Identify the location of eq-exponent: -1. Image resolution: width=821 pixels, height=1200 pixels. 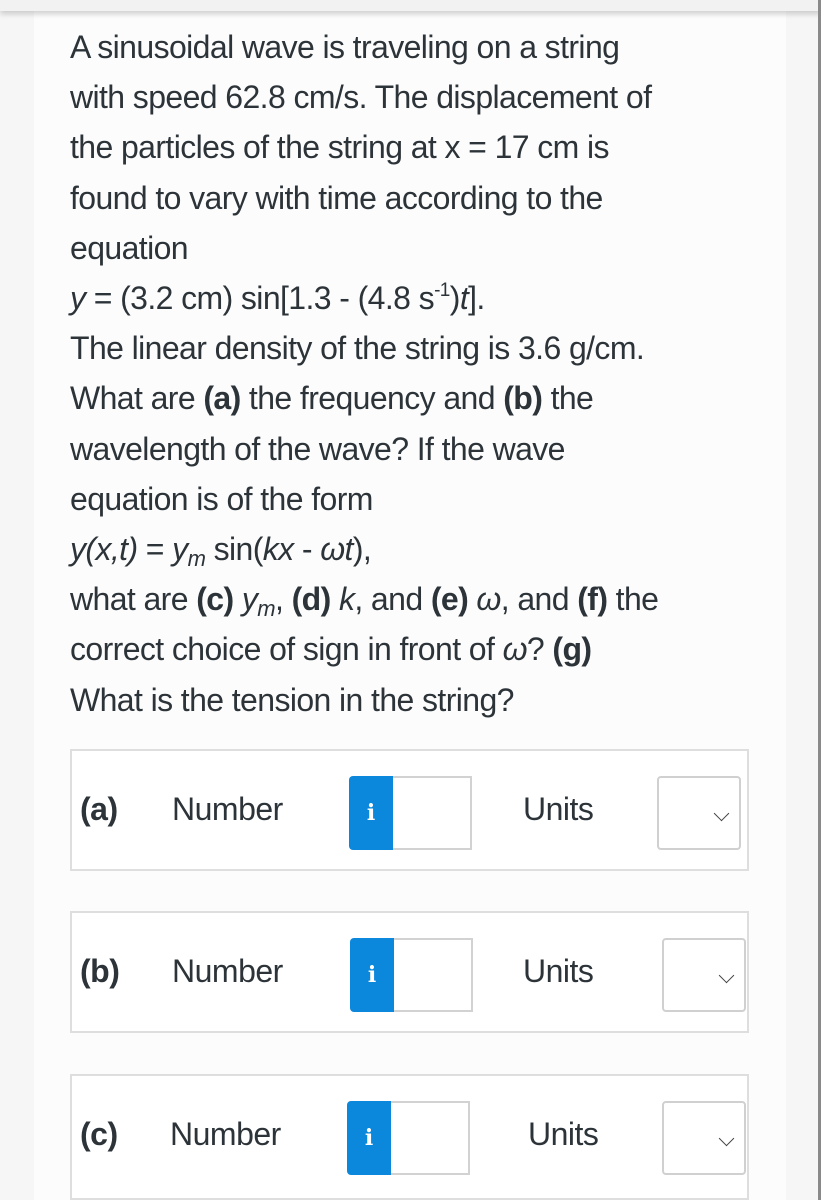
(442, 291).